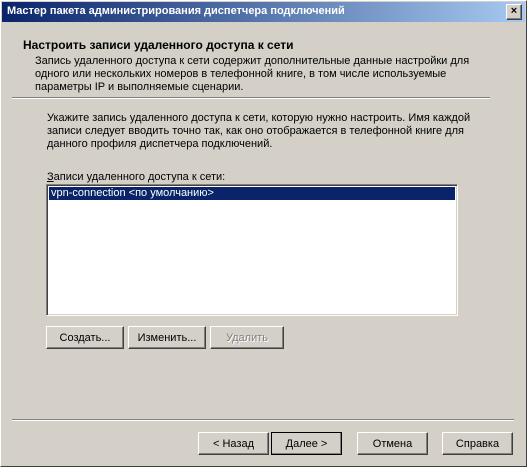 This screenshot has height=467, width=527. Describe the element at coordinates (477, 443) in the screenshot. I see `help-button: Справка` at that location.